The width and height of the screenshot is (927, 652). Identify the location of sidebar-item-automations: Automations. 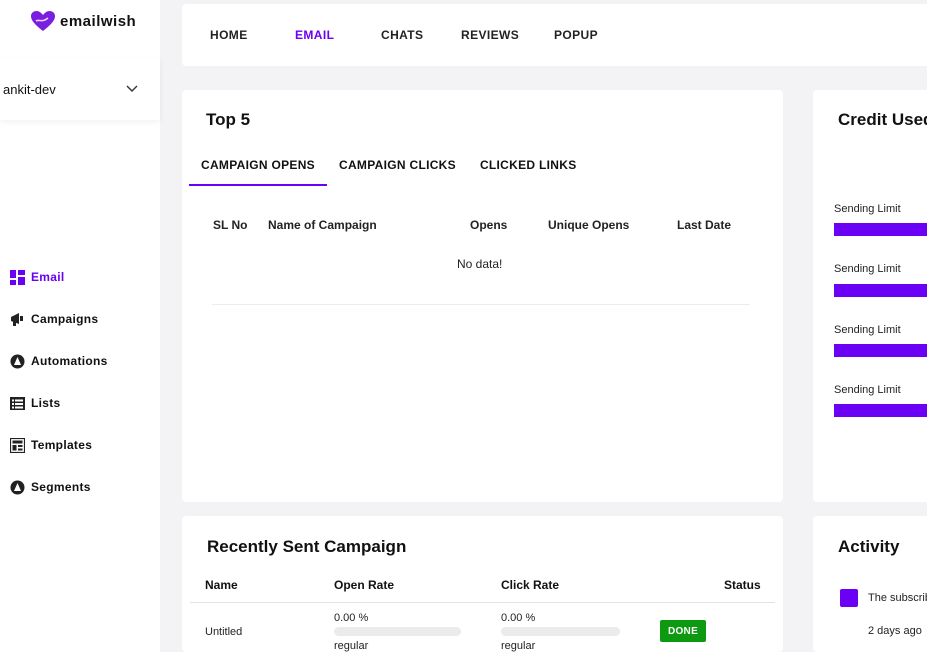
(59, 361).